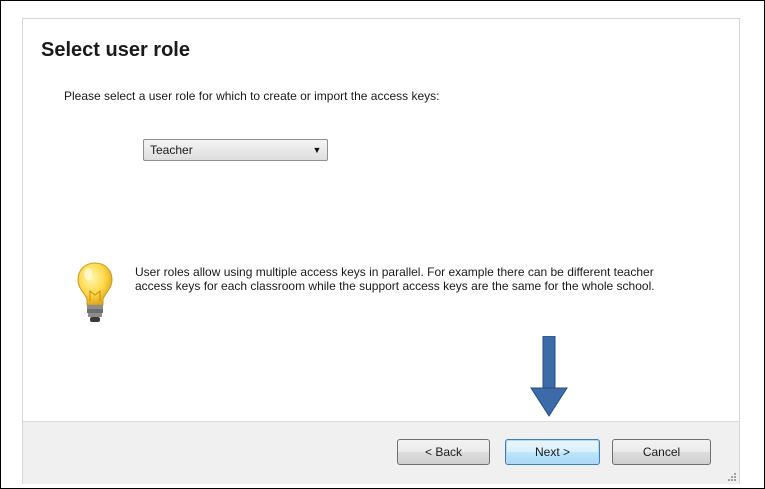 This screenshot has height=489, width=765. I want to click on page-title: Select user role, so click(115, 50).